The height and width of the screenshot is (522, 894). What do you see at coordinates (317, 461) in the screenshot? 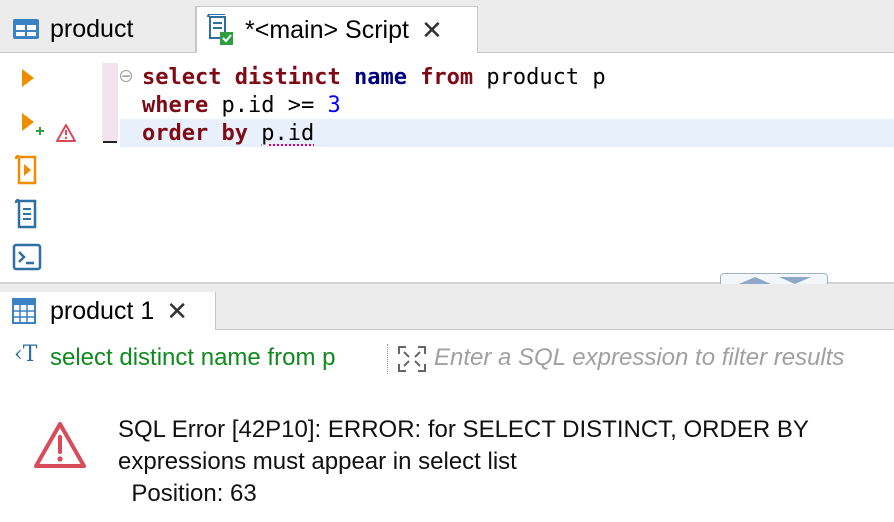
I see `error-line-2: expressions must appear in select list` at bounding box center [317, 461].